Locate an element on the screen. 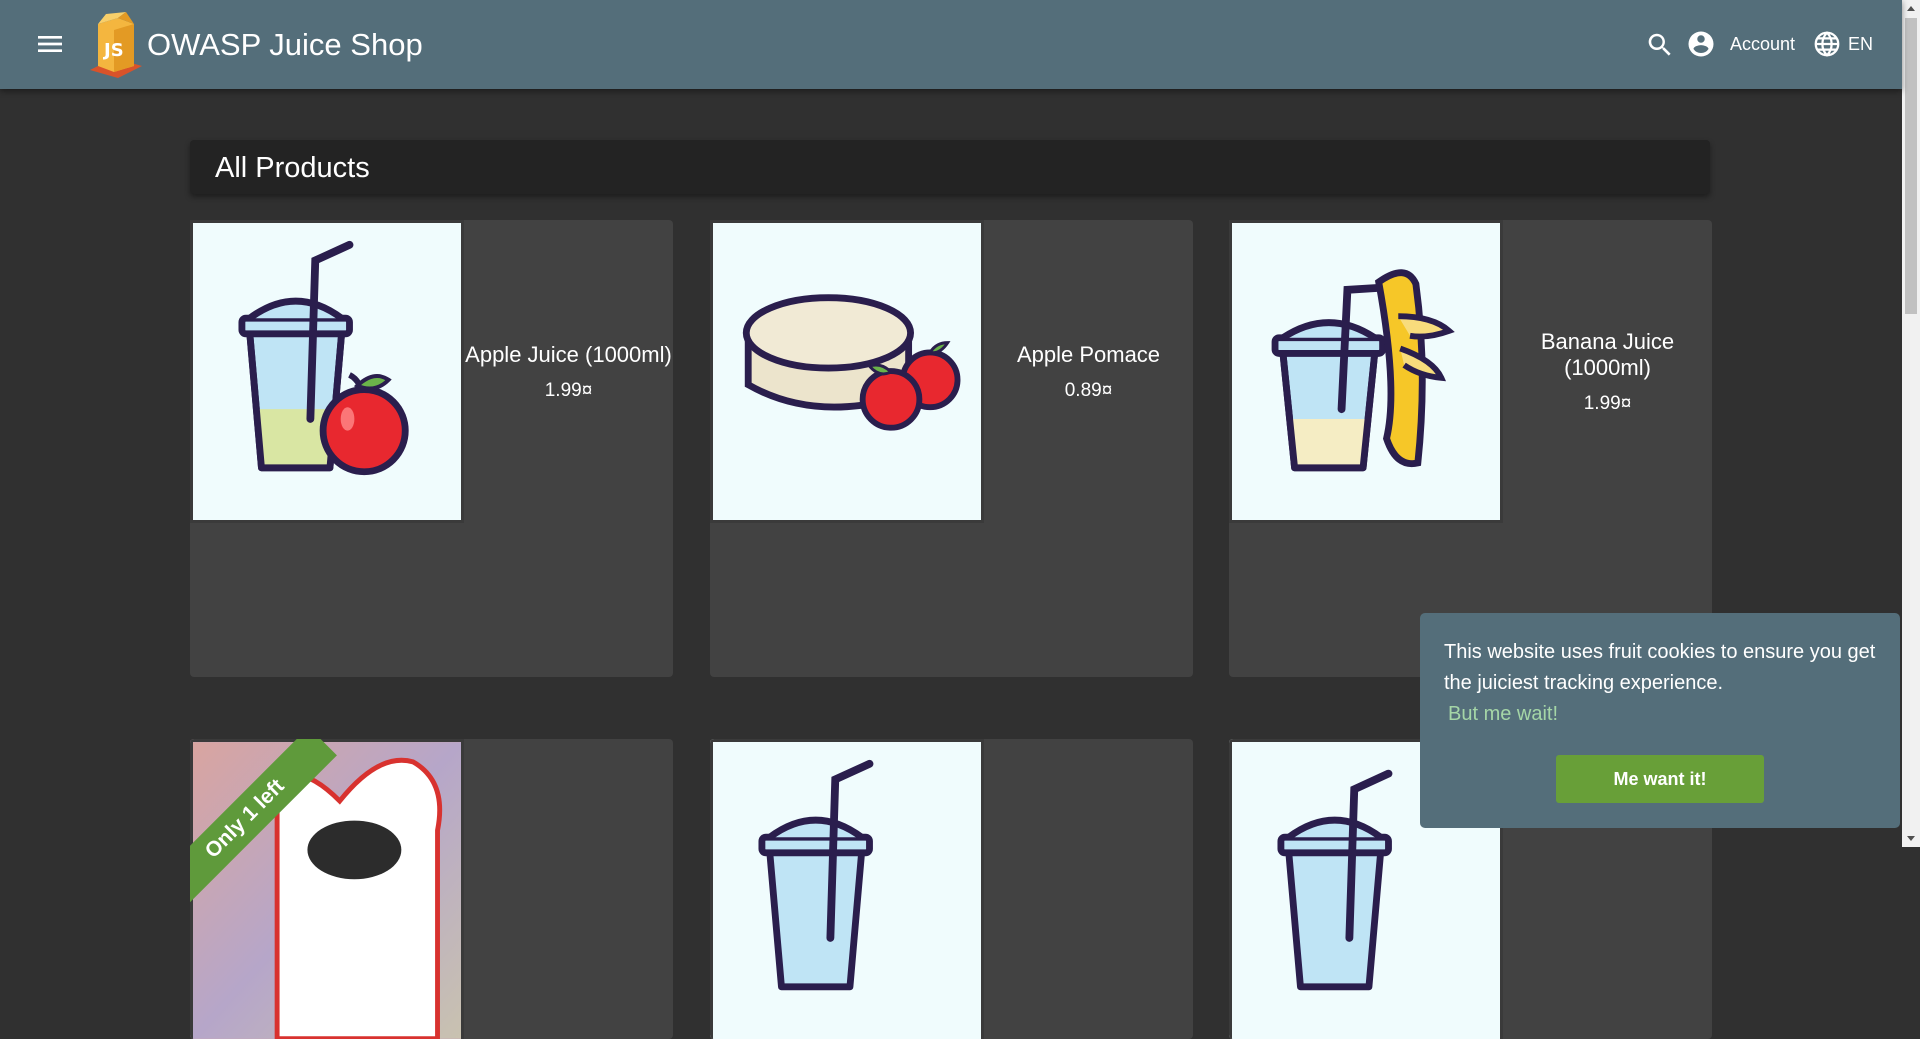 The width and height of the screenshot is (1920, 1039). globe-icon is located at coordinates (1827, 44).